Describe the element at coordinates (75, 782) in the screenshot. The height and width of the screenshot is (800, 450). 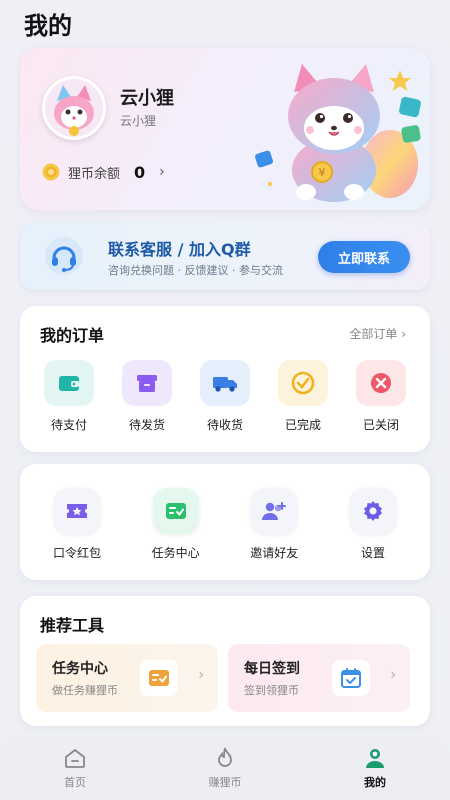
I see `nav-label: 首页` at that location.